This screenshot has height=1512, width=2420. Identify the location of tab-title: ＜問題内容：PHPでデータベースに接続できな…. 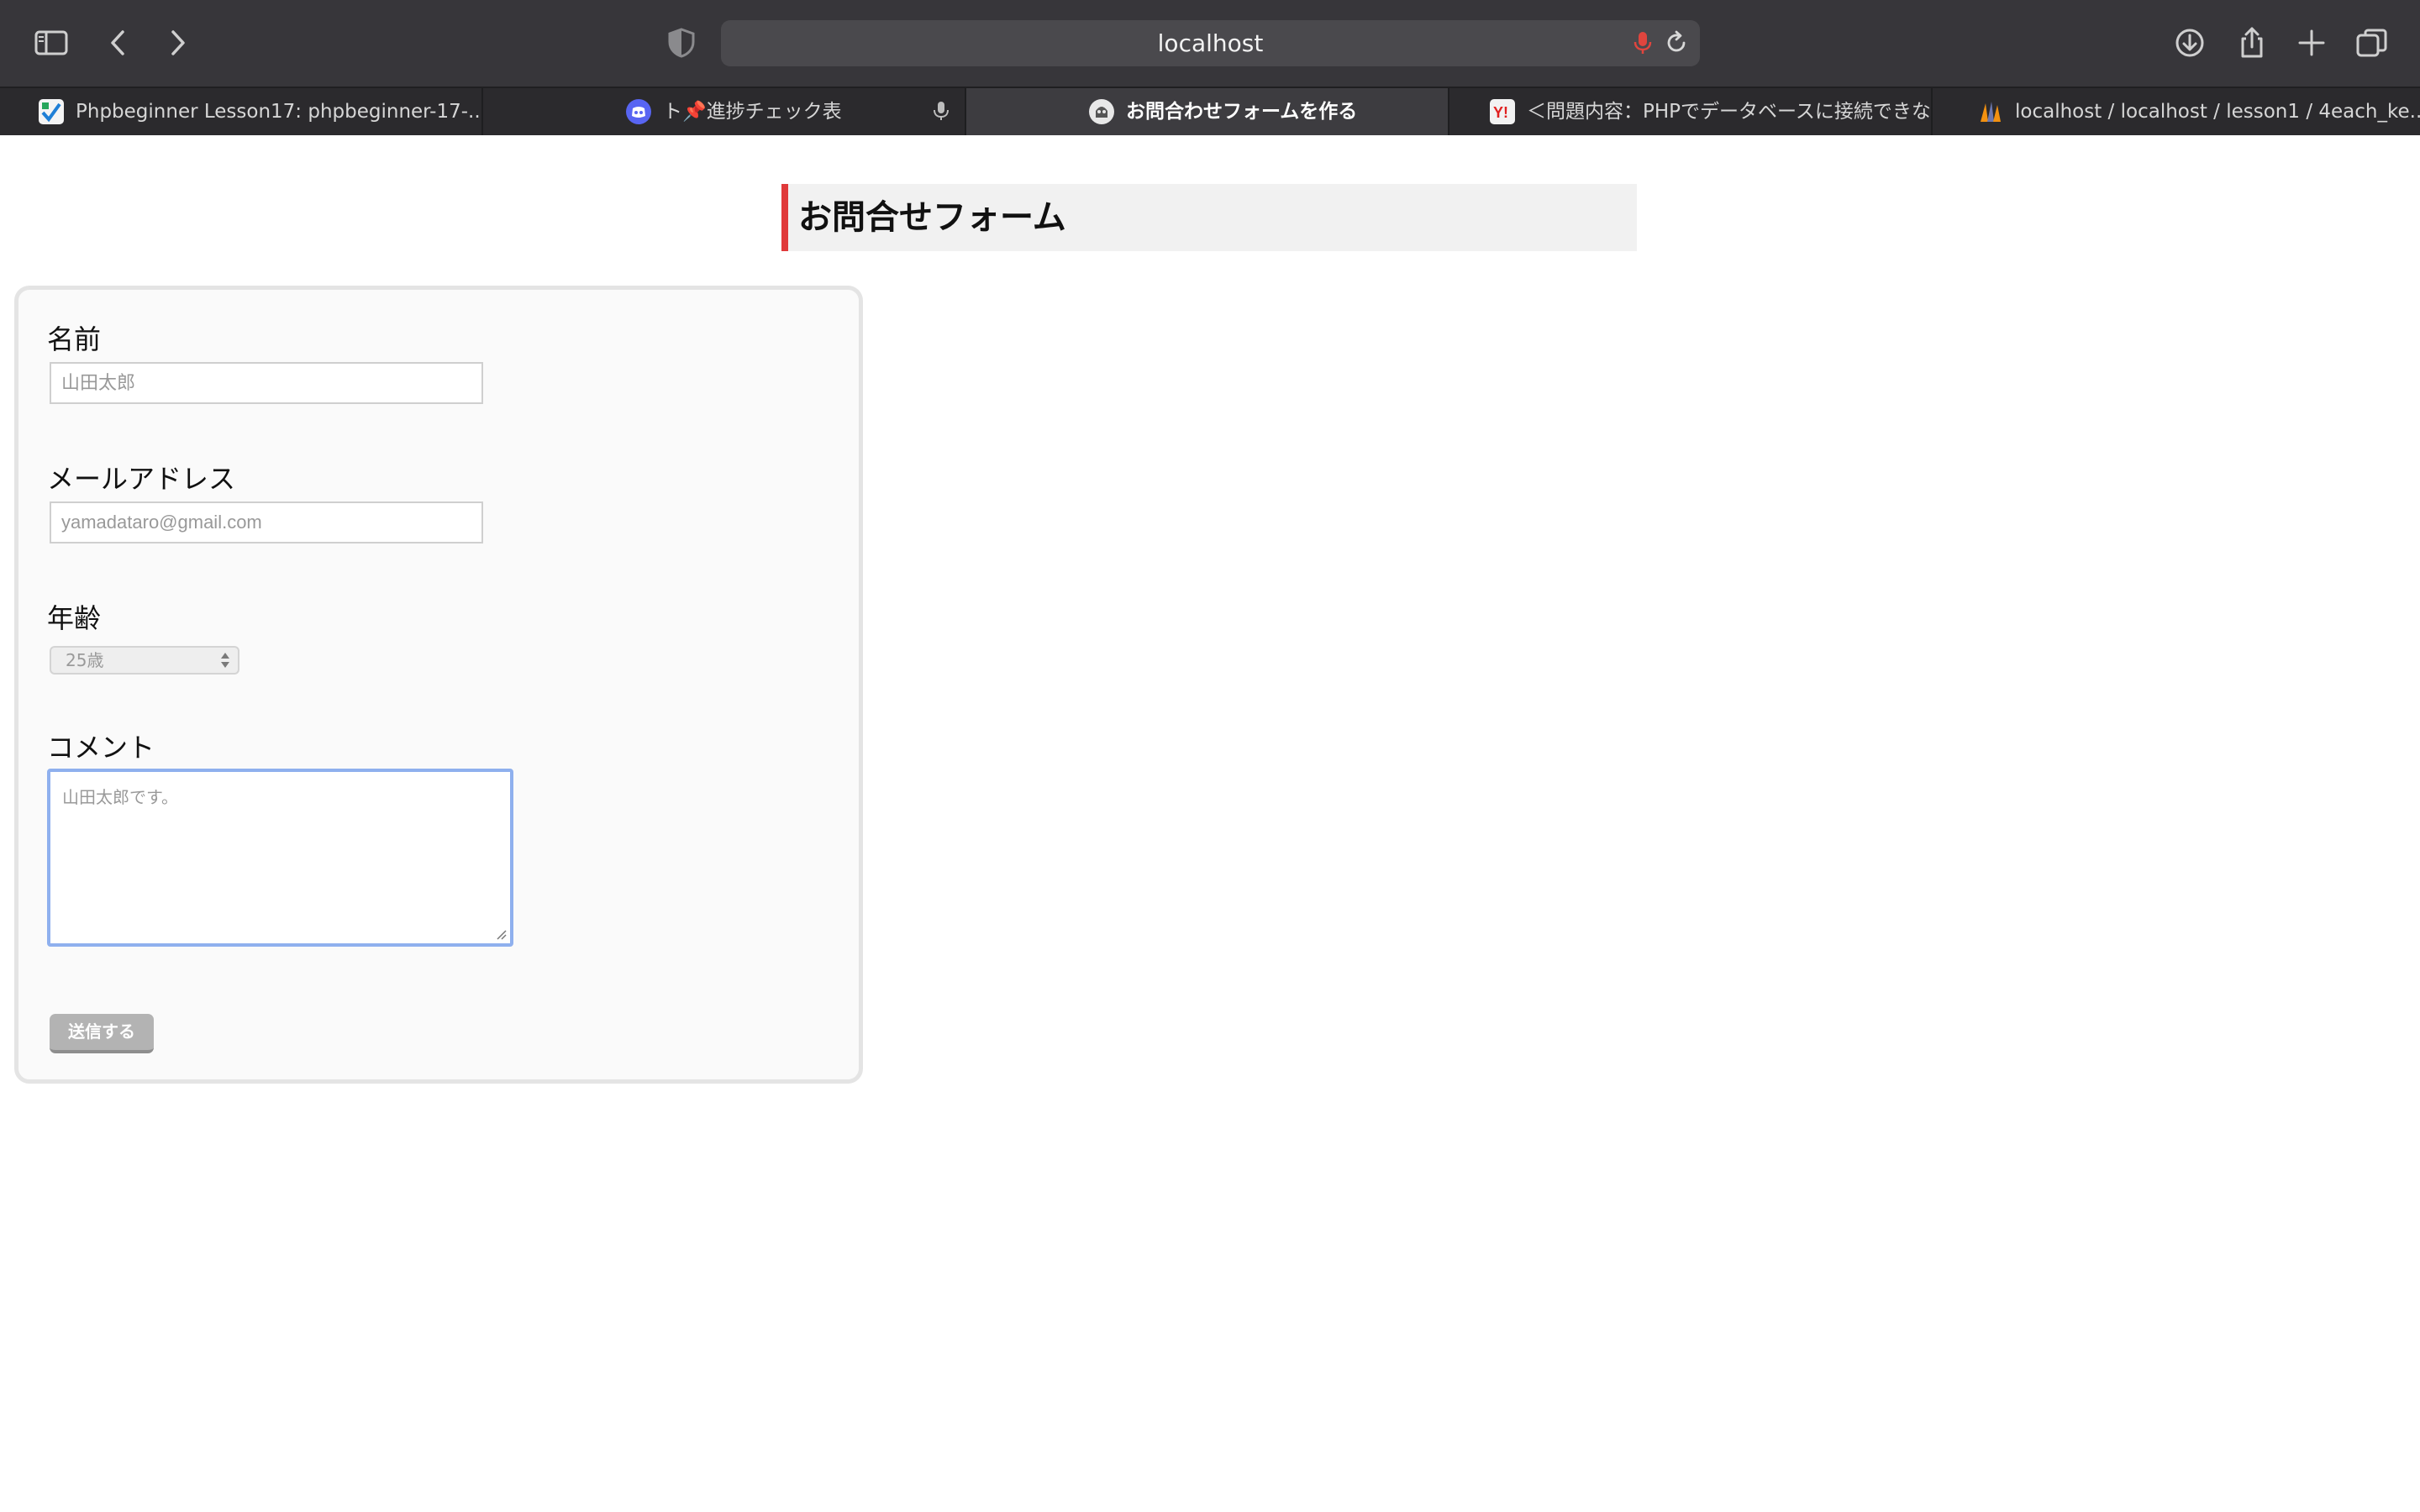
(1730, 112).